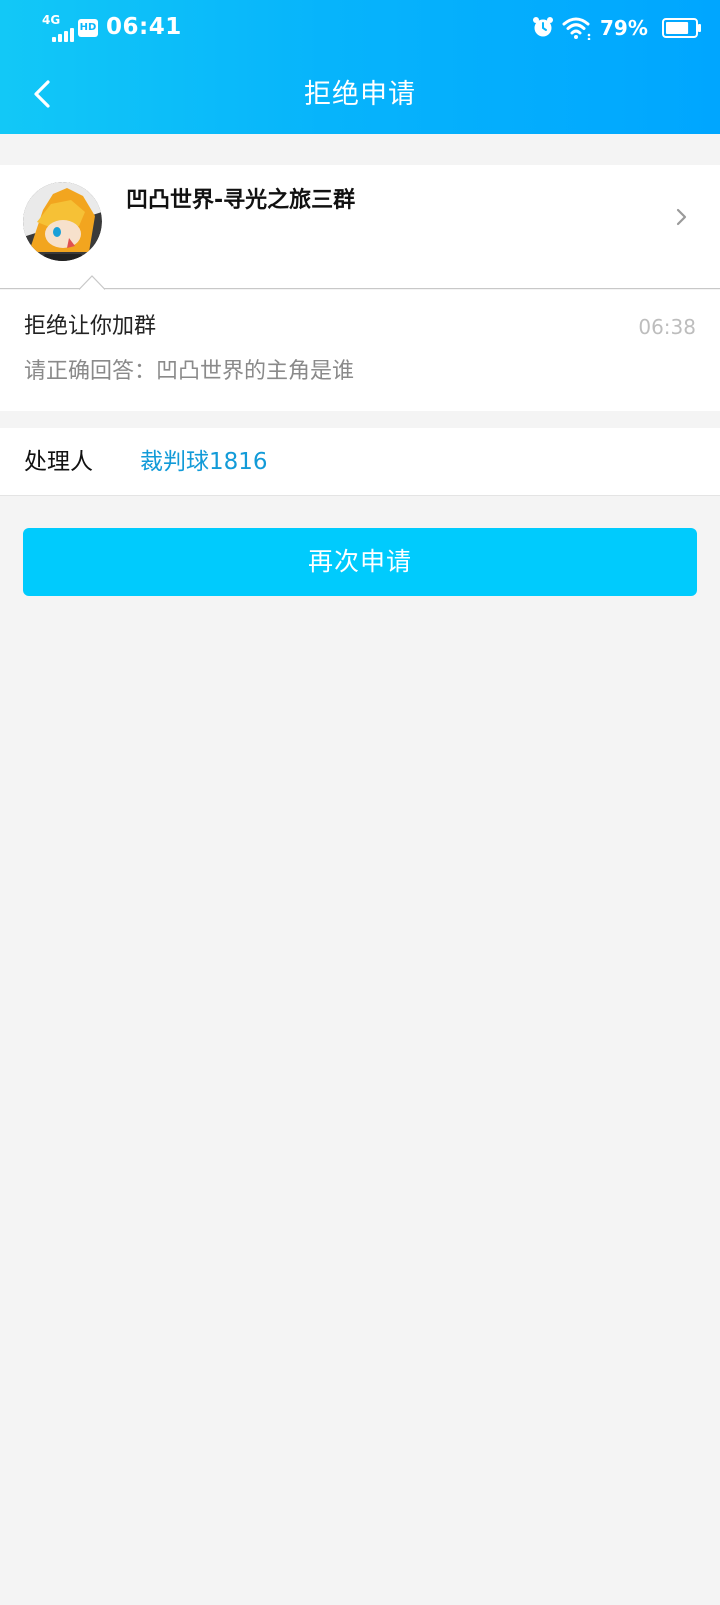 Image resolution: width=720 pixels, height=1605 pixels. I want to click on rejection-time: 06:38, so click(667, 327).